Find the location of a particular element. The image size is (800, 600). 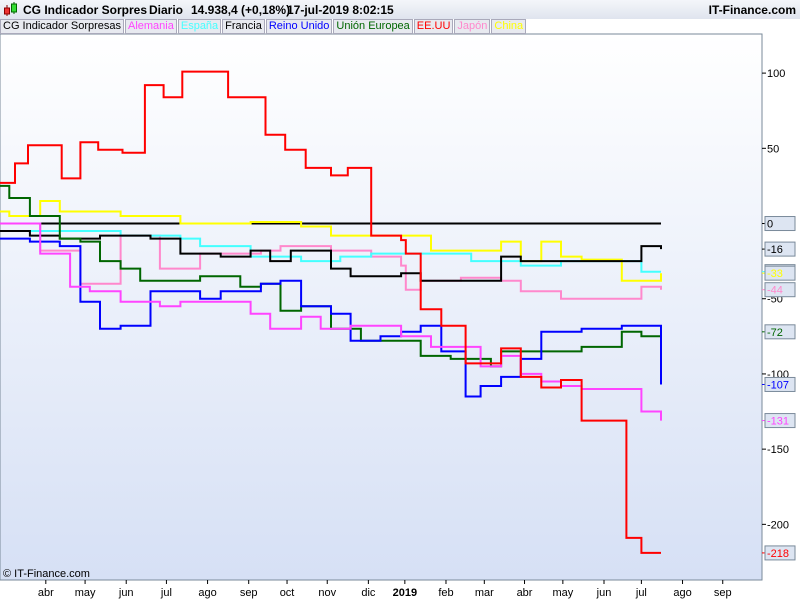

site-name: IT-Finance.com is located at coordinates (752, 10).